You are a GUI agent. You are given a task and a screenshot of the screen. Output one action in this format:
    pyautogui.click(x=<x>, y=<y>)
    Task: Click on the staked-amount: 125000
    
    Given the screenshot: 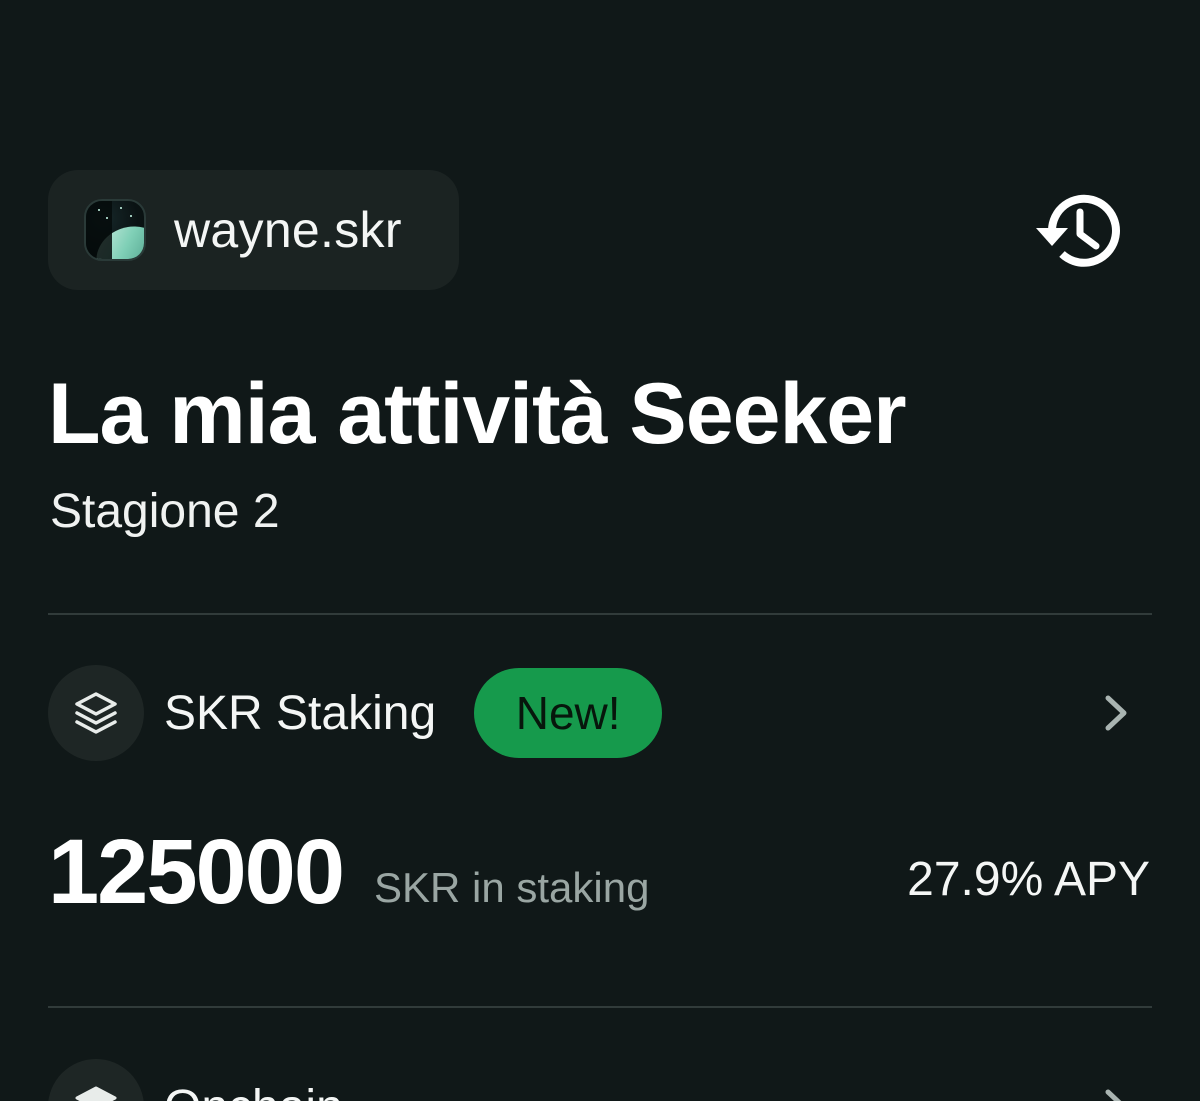 What is the action you would take?
    pyautogui.click(x=196, y=872)
    